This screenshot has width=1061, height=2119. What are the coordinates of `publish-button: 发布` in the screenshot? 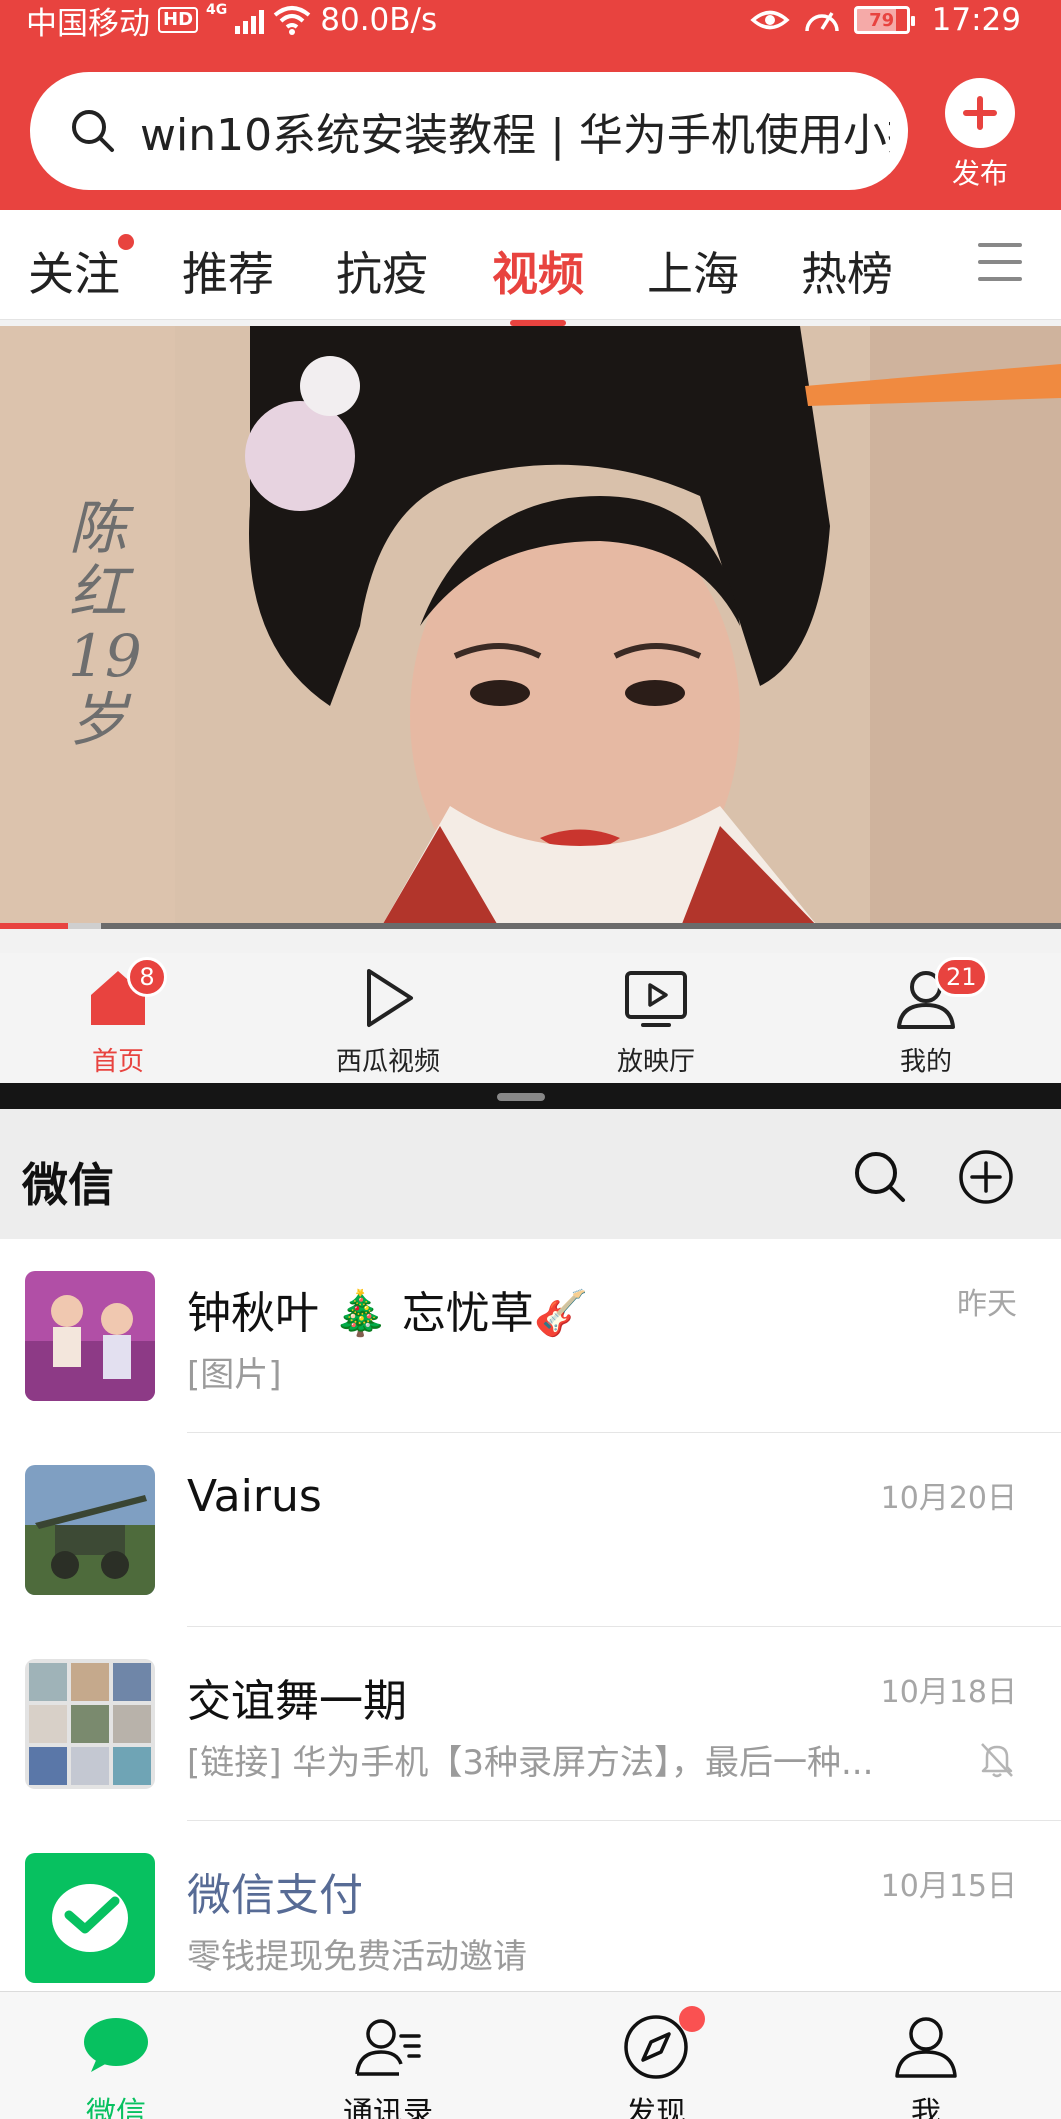 It's located at (980, 135).